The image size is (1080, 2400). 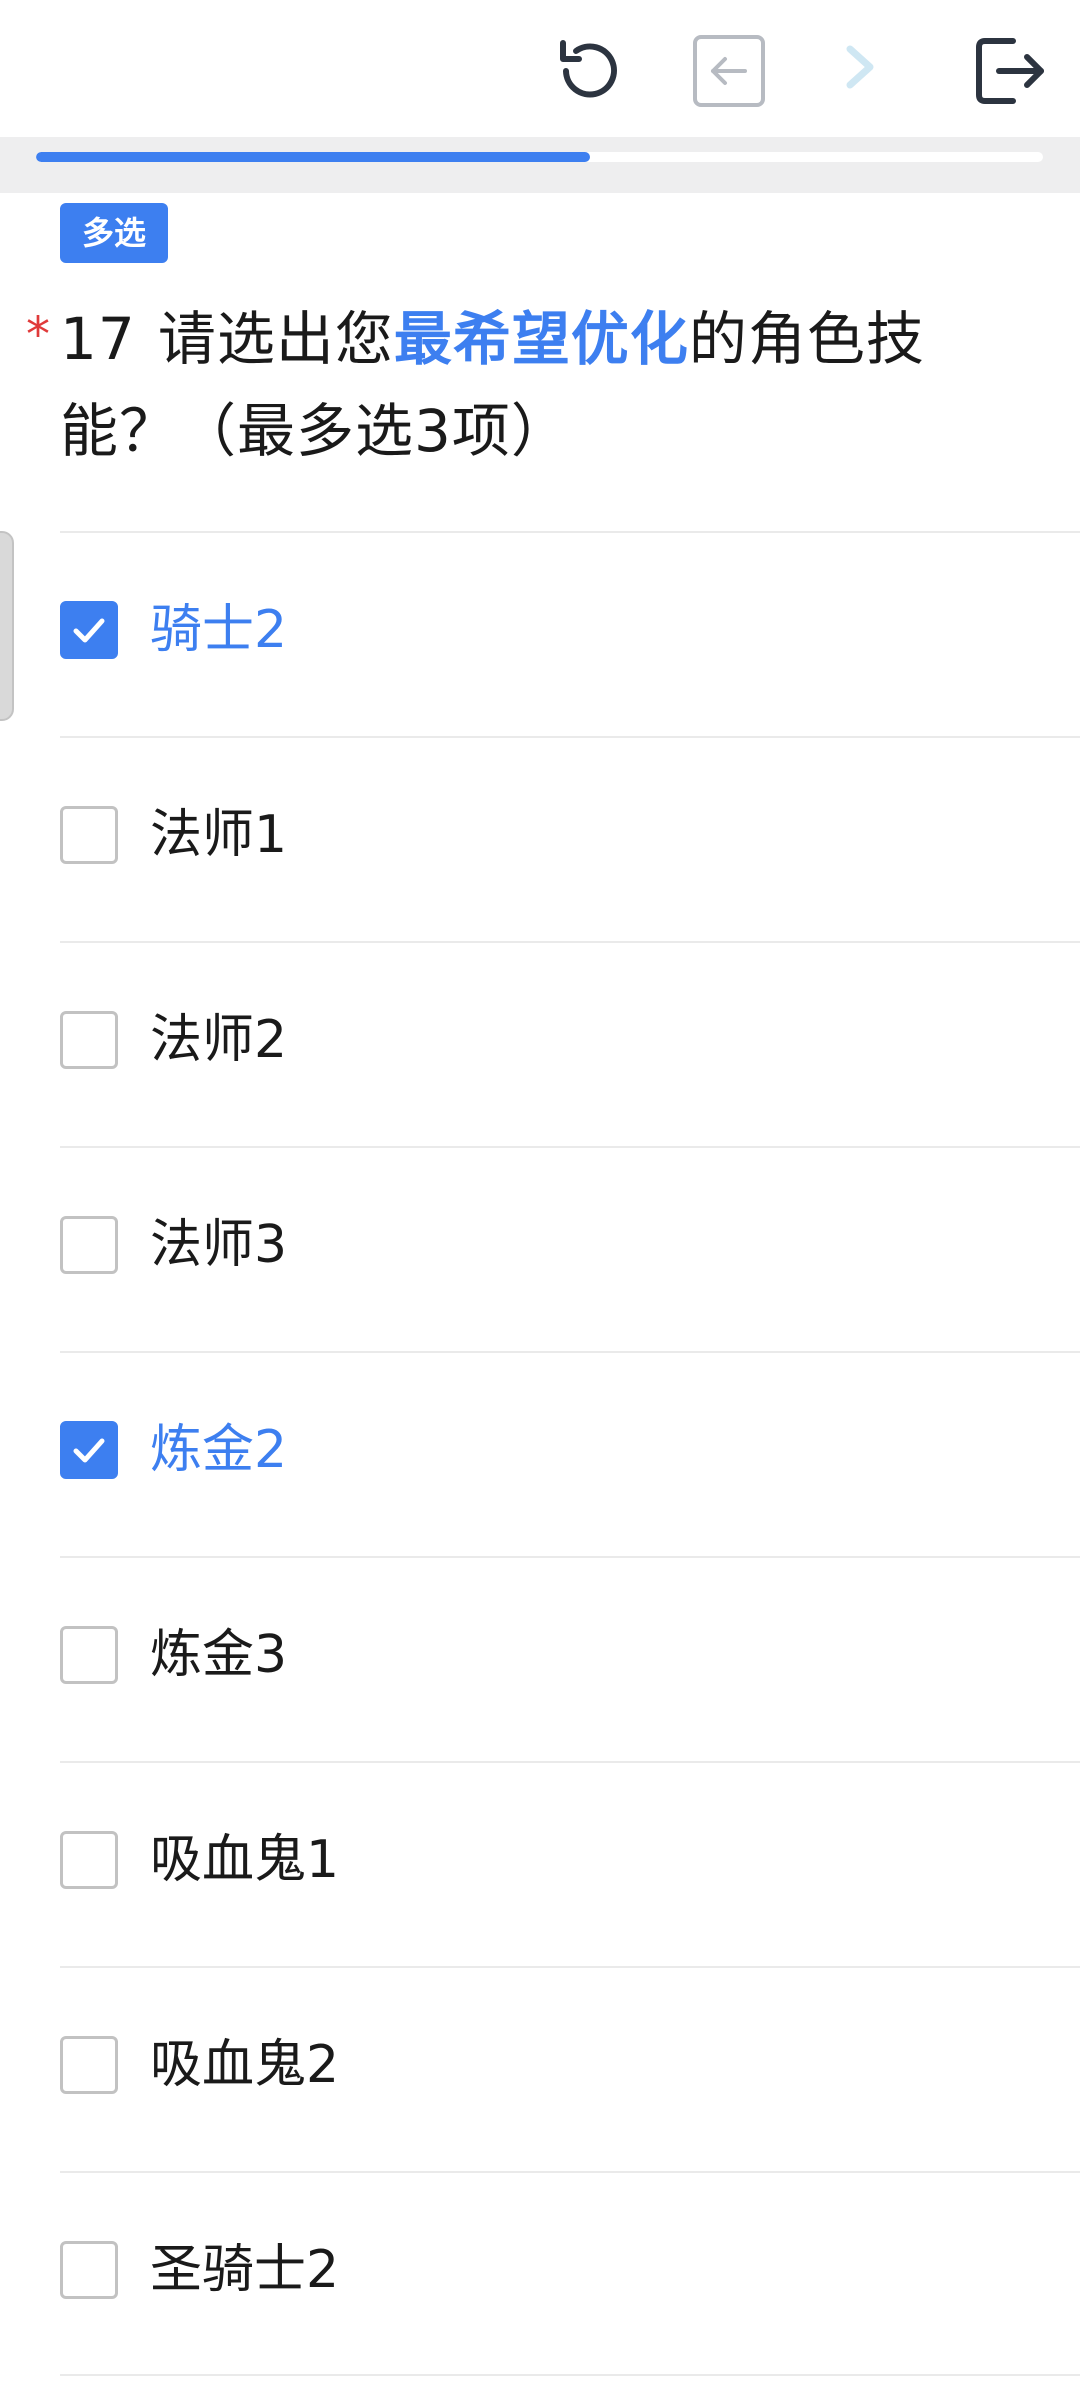 I want to click on question-title: 17 请选出您最希望优化的角色技能？（最多选3项）, so click(x=540, y=385).